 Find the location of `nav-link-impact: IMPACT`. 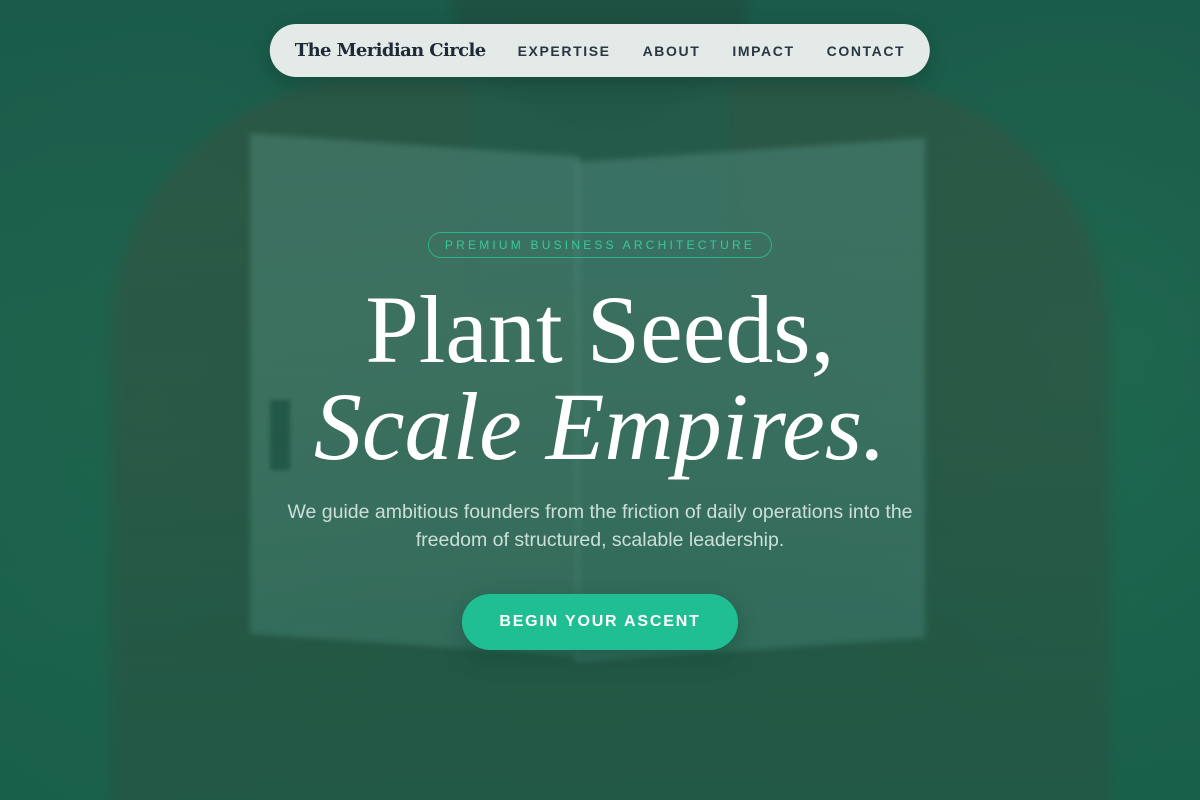

nav-link-impact: IMPACT is located at coordinates (763, 51).